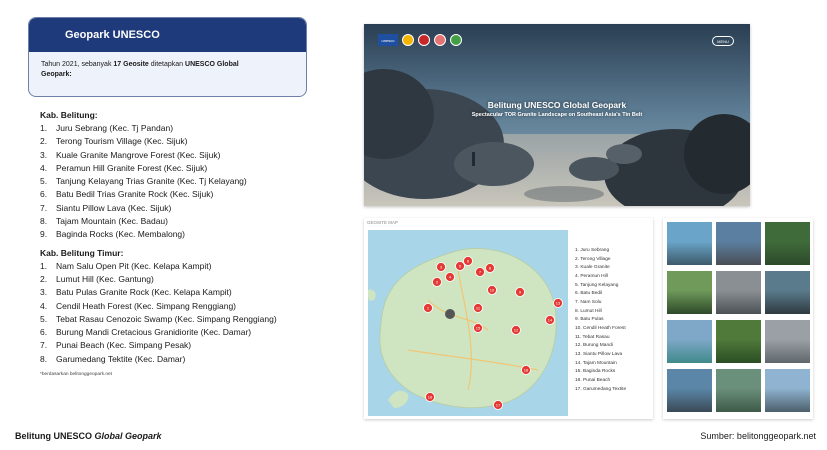 This screenshot has width=827, height=450. Describe the element at coordinates (592, 268) in the screenshot. I see `map-legend-item: 3. Kuale Granite` at that location.